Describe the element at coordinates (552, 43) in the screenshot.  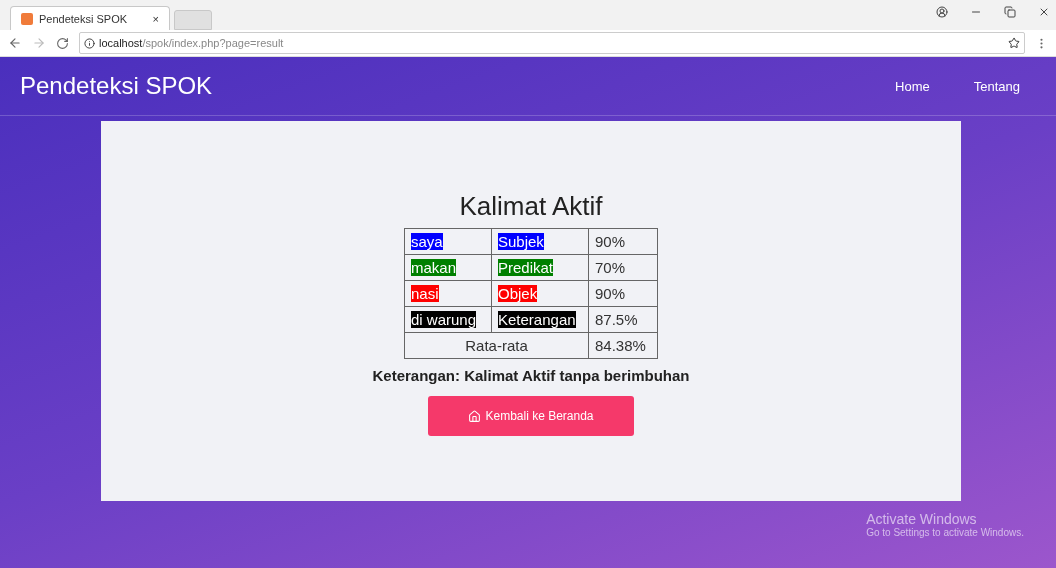
I see `address-field: localhost/spok/index.php?page=result` at that location.